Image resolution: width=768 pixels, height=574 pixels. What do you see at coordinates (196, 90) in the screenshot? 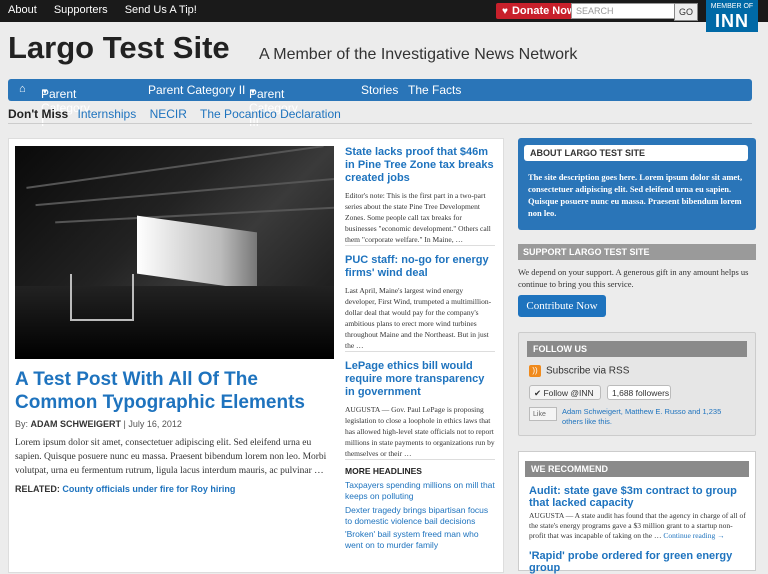
I see `nav-item-parent-category-2: Parent Category II` at bounding box center [196, 90].